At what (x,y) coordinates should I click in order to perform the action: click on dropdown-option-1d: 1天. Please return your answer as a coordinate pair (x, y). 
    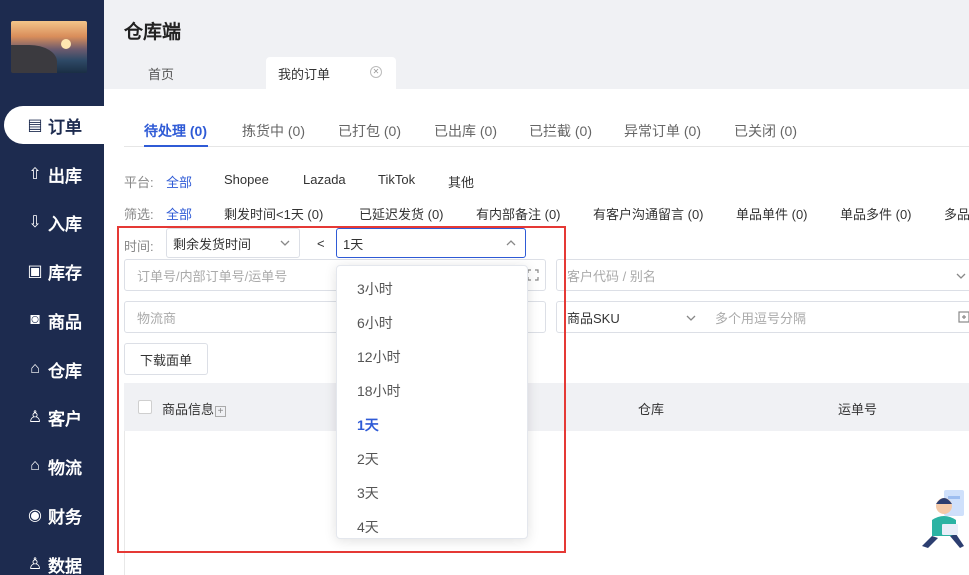
    Looking at the image, I should click on (432, 425).